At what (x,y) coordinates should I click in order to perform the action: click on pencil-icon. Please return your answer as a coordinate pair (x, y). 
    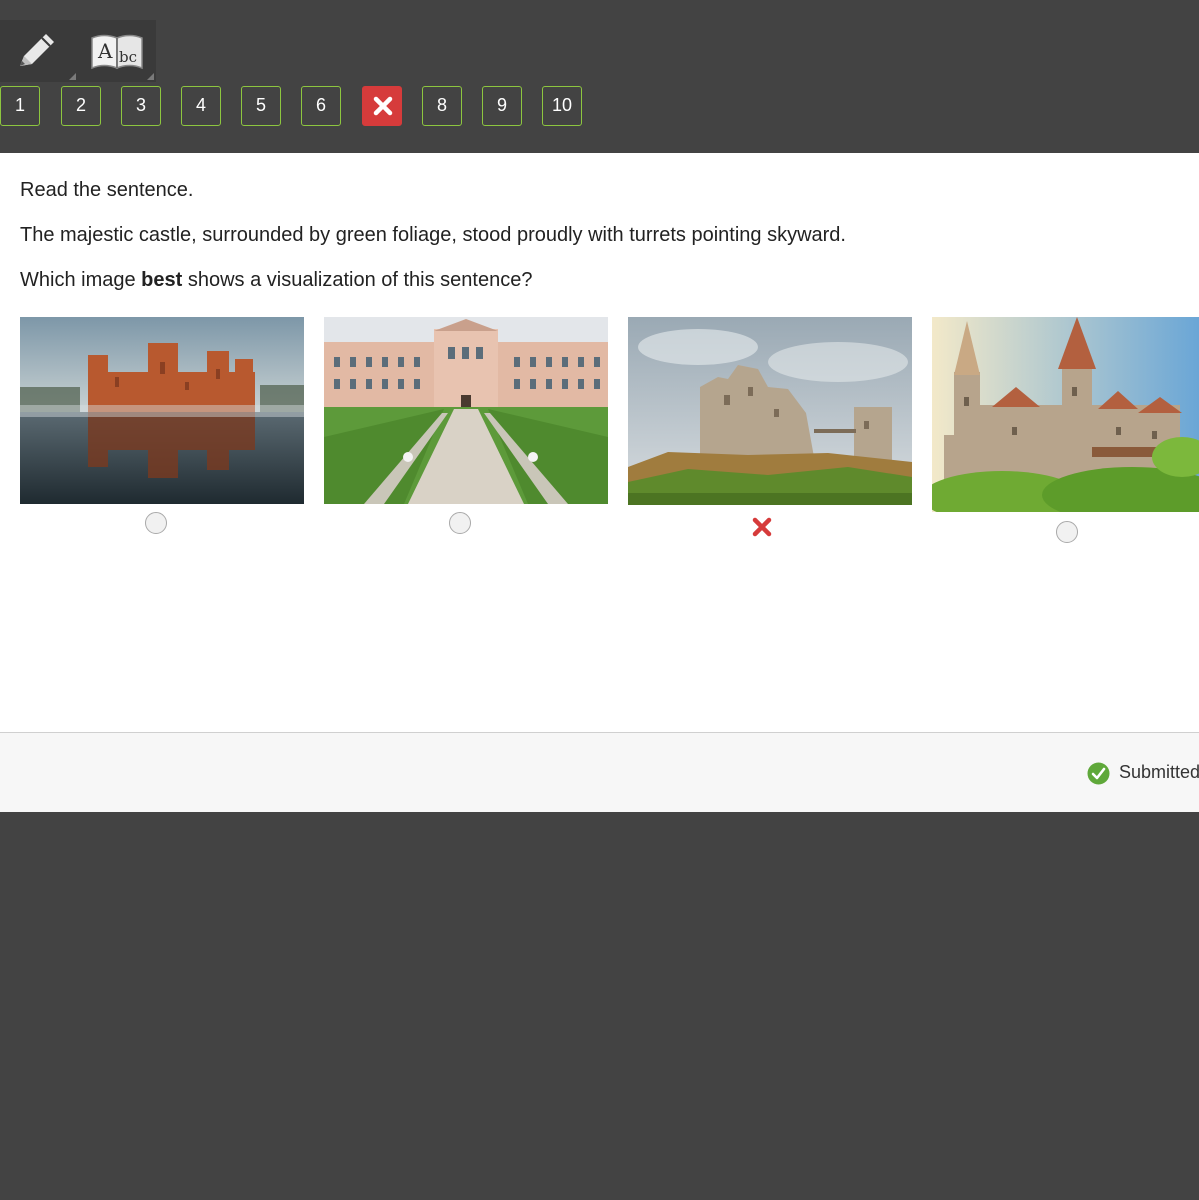
    Looking at the image, I should click on (37, 50).